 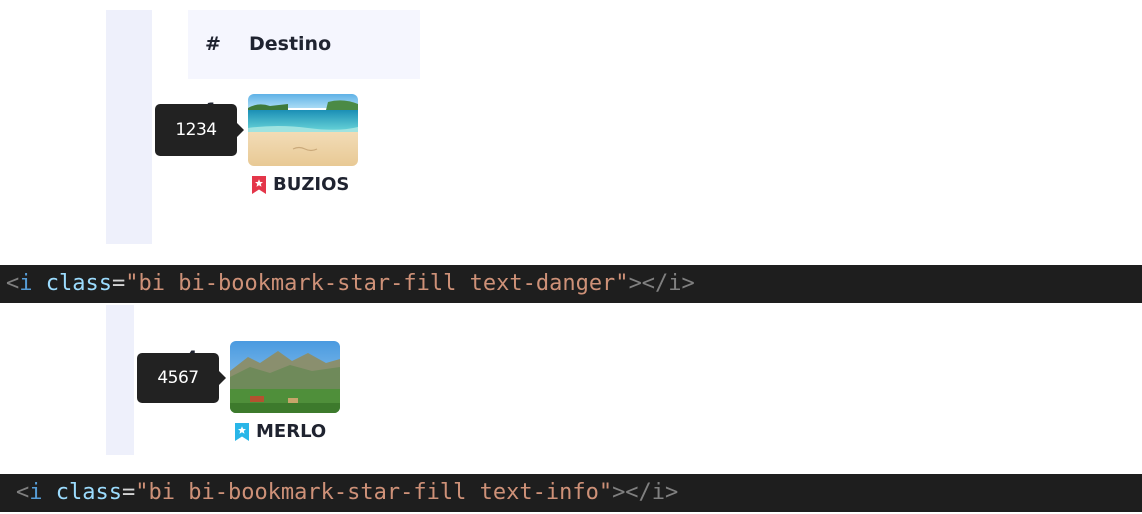 I want to click on destination-label: MERLO, so click(x=291, y=431).